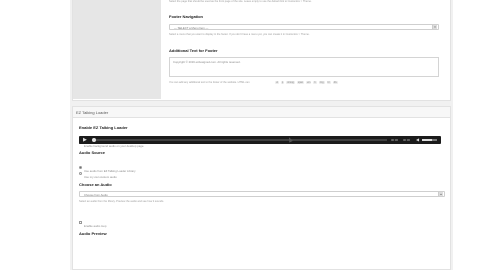  What do you see at coordinates (80, 223) in the screenshot?
I see `audio-loop-checkbox` at bounding box center [80, 223].